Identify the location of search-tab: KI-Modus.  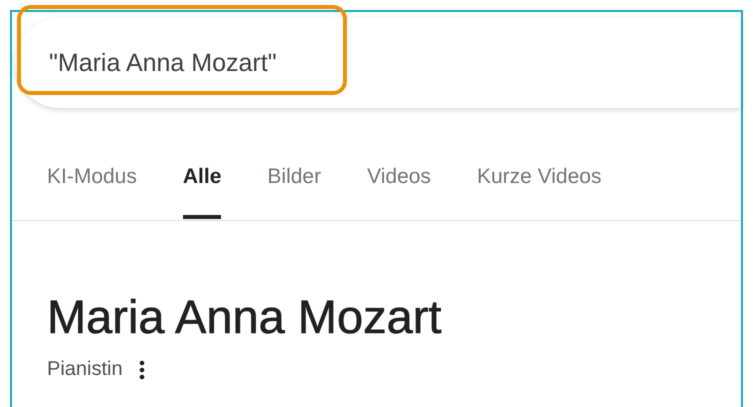
(92, 187).